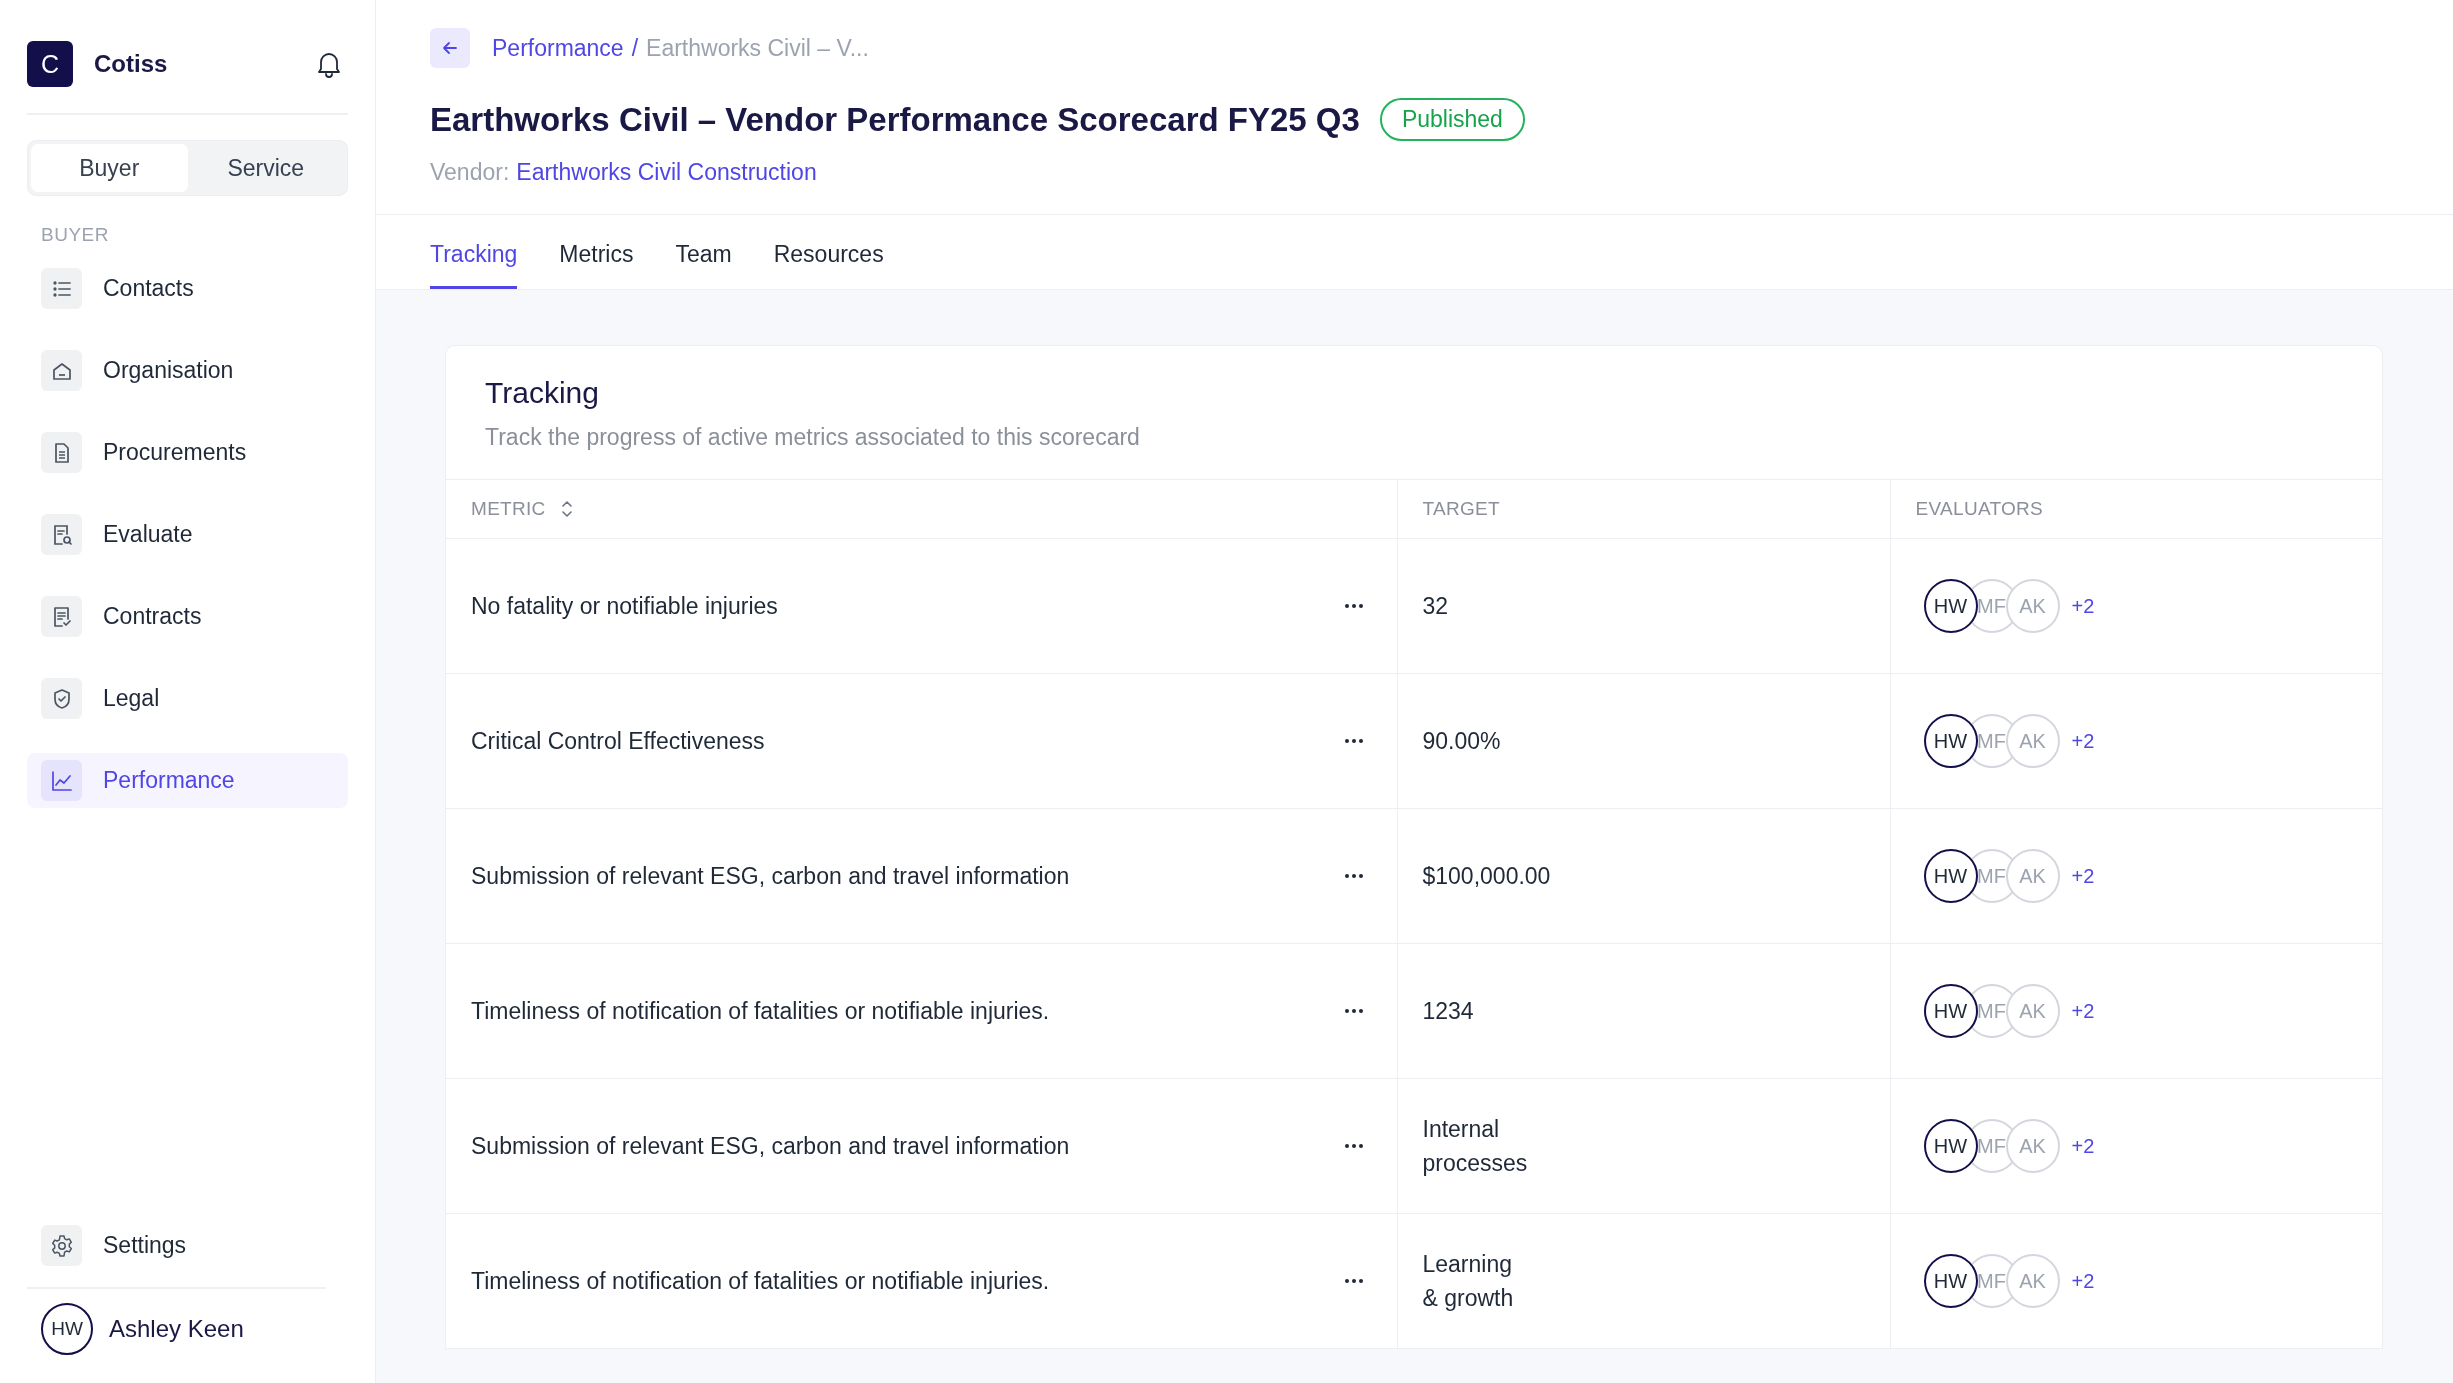 This screenshot has width=2453, height=1383. What do you see at coordinates (187, 1245) in the screenshot?
I see `settings-item: Settings` at bounding box center [187, 1245].